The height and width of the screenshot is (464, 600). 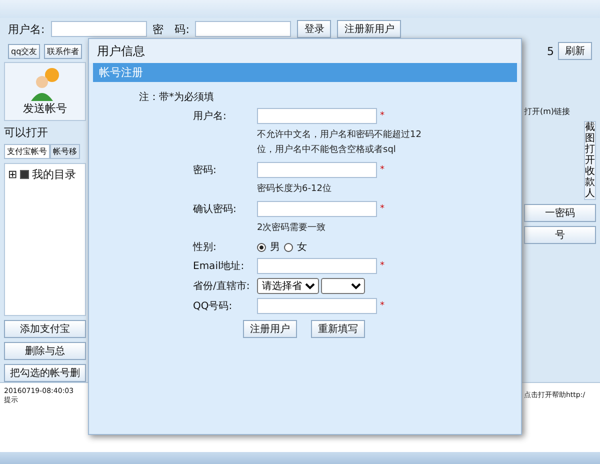 I want to click on field-label: 性别:, so click(x=205, y=247).